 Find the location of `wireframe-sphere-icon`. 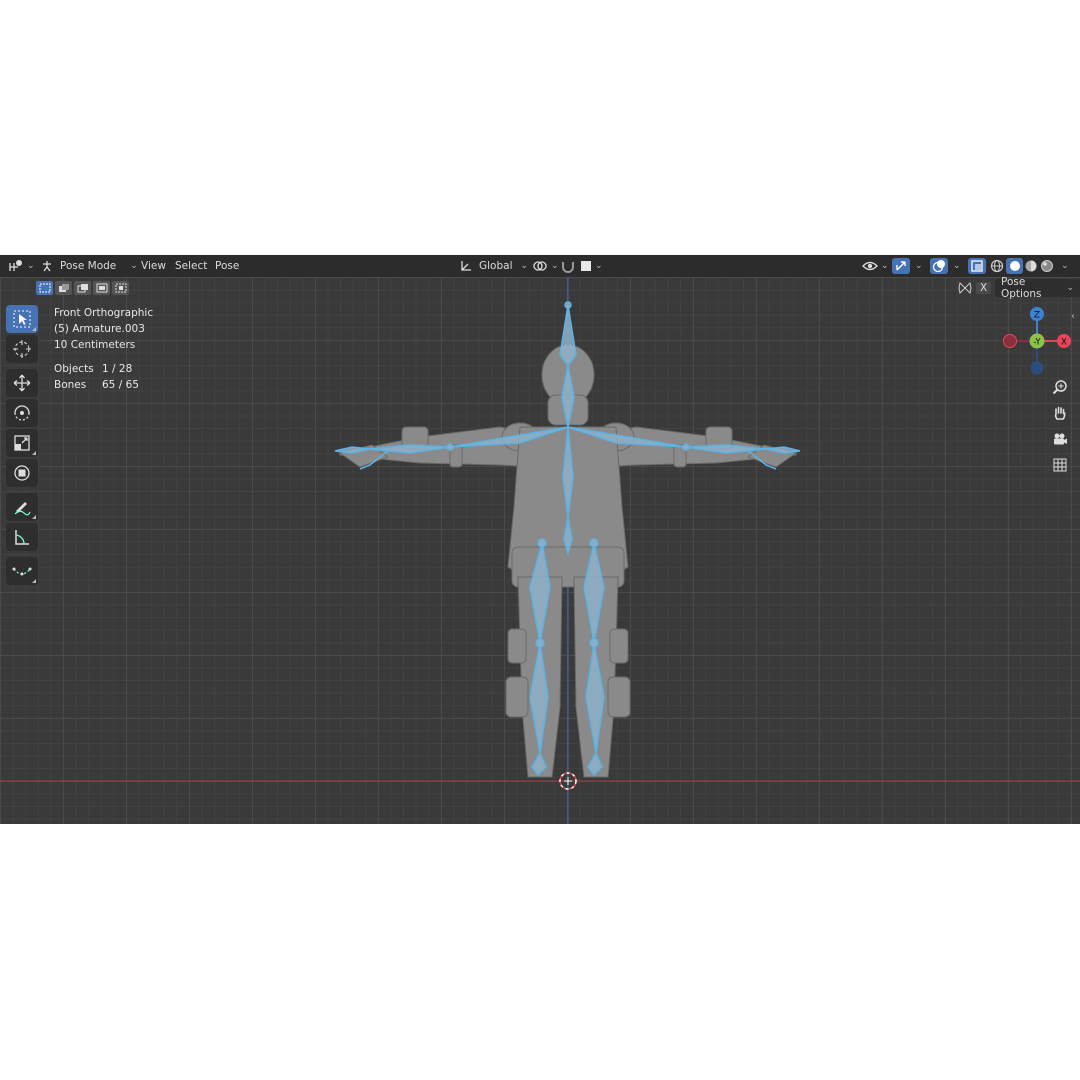

wireframe-sphere-icon is located at coordinates (997, 266).